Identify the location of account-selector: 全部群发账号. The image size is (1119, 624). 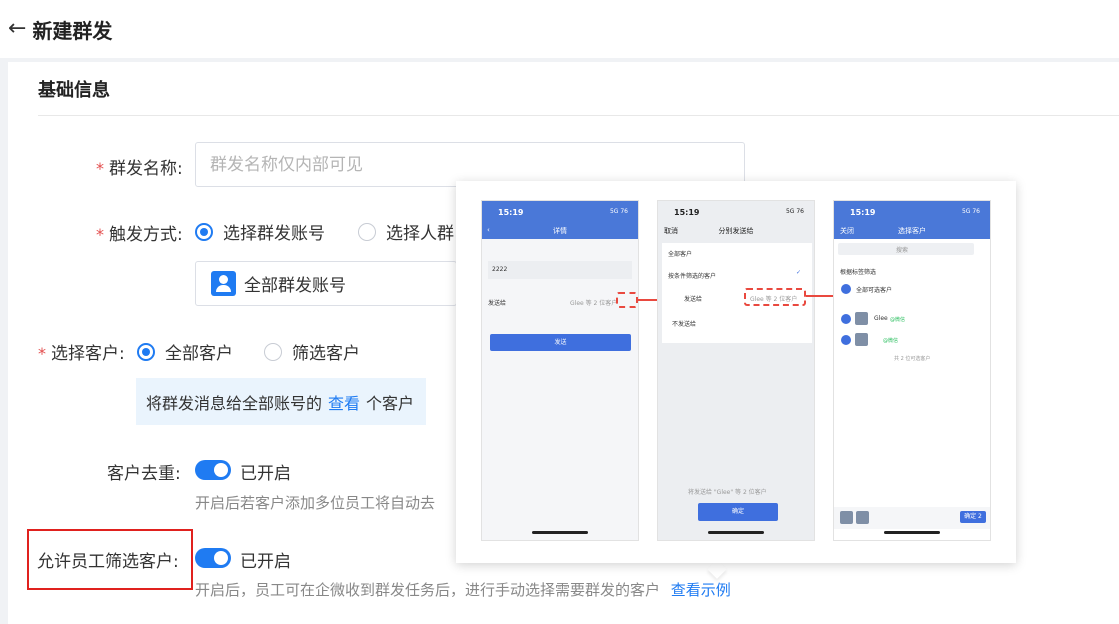
(326, 283).